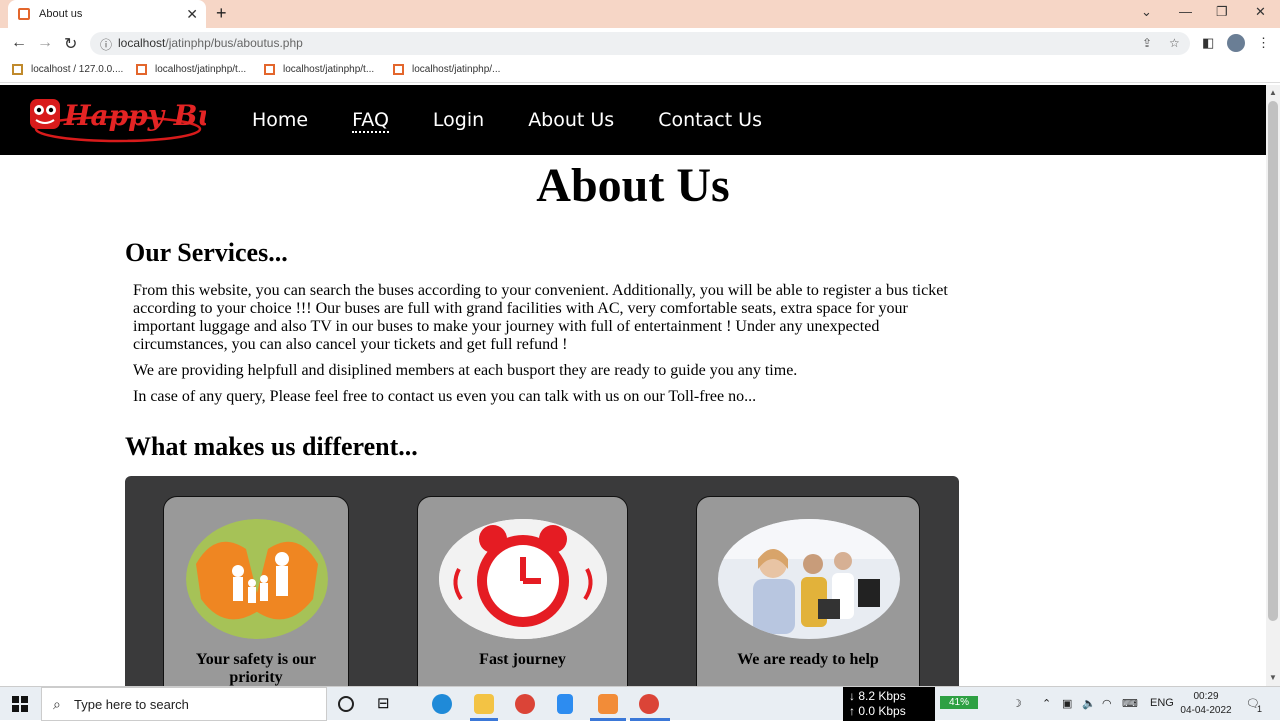 This screenshot has width=1280, height=721. I want to click on net-up-value: 0.0 Kbps, so click(882, 711).